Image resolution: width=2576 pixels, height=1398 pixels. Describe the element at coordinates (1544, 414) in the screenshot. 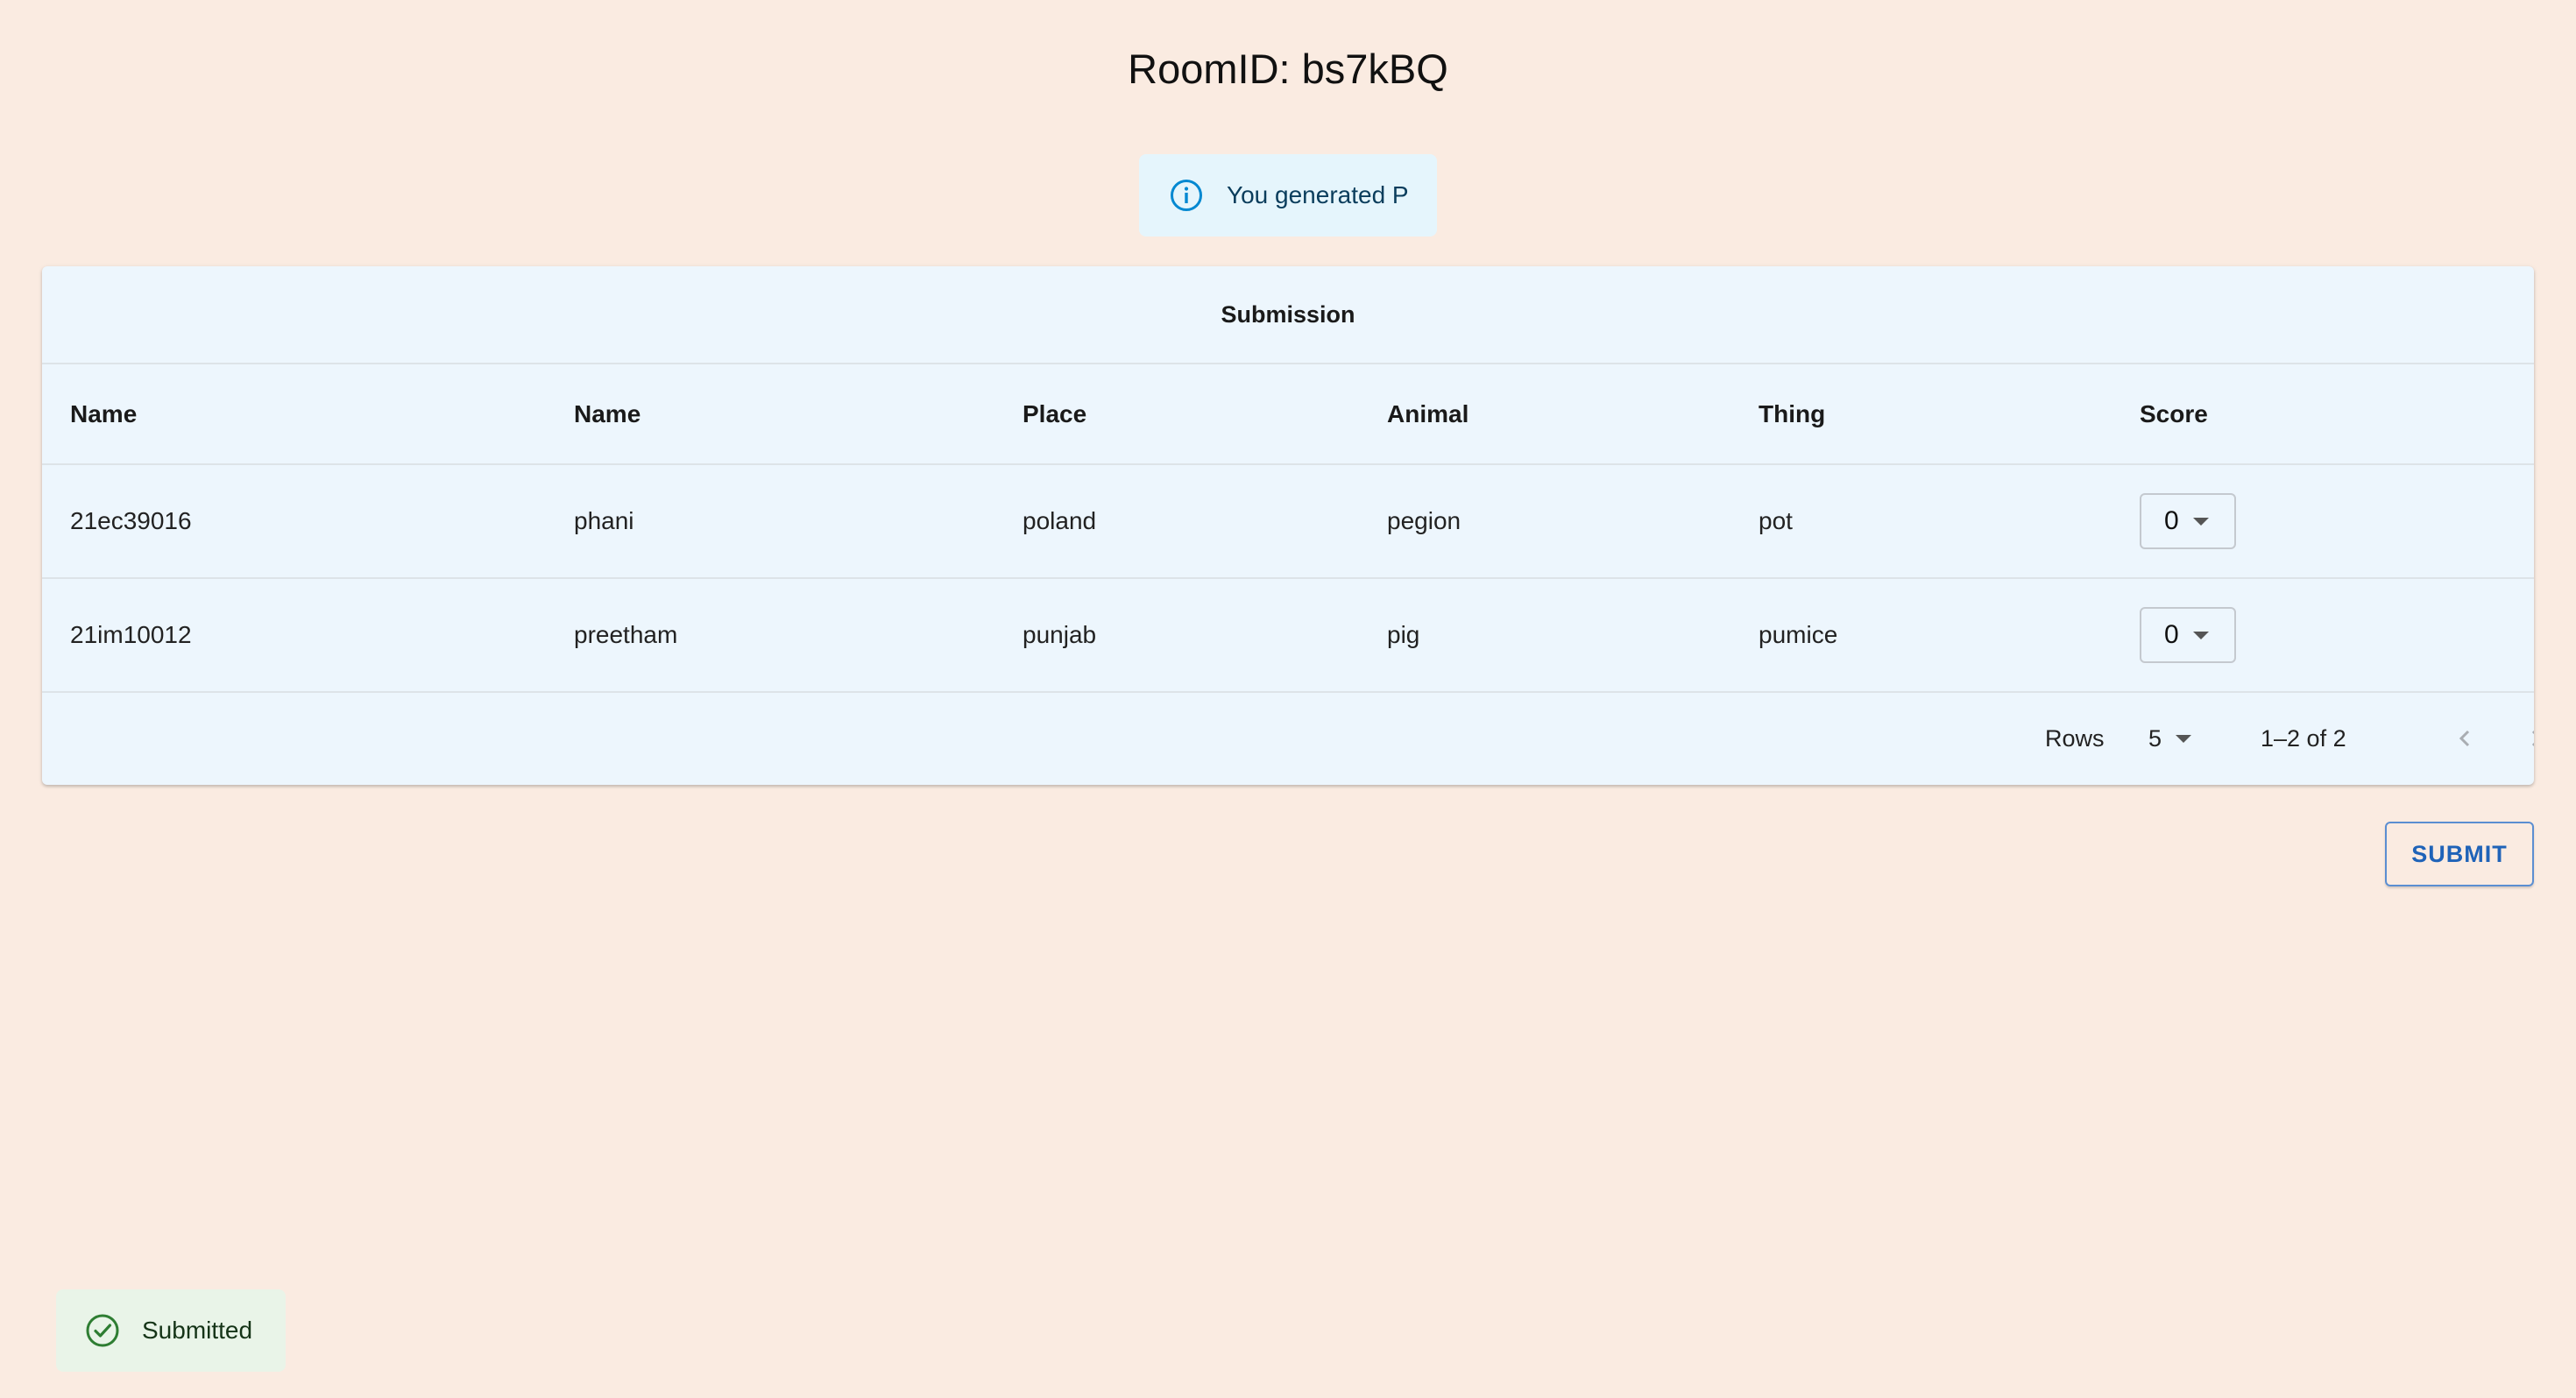

I see `column-header-animal: Animal` at that location.